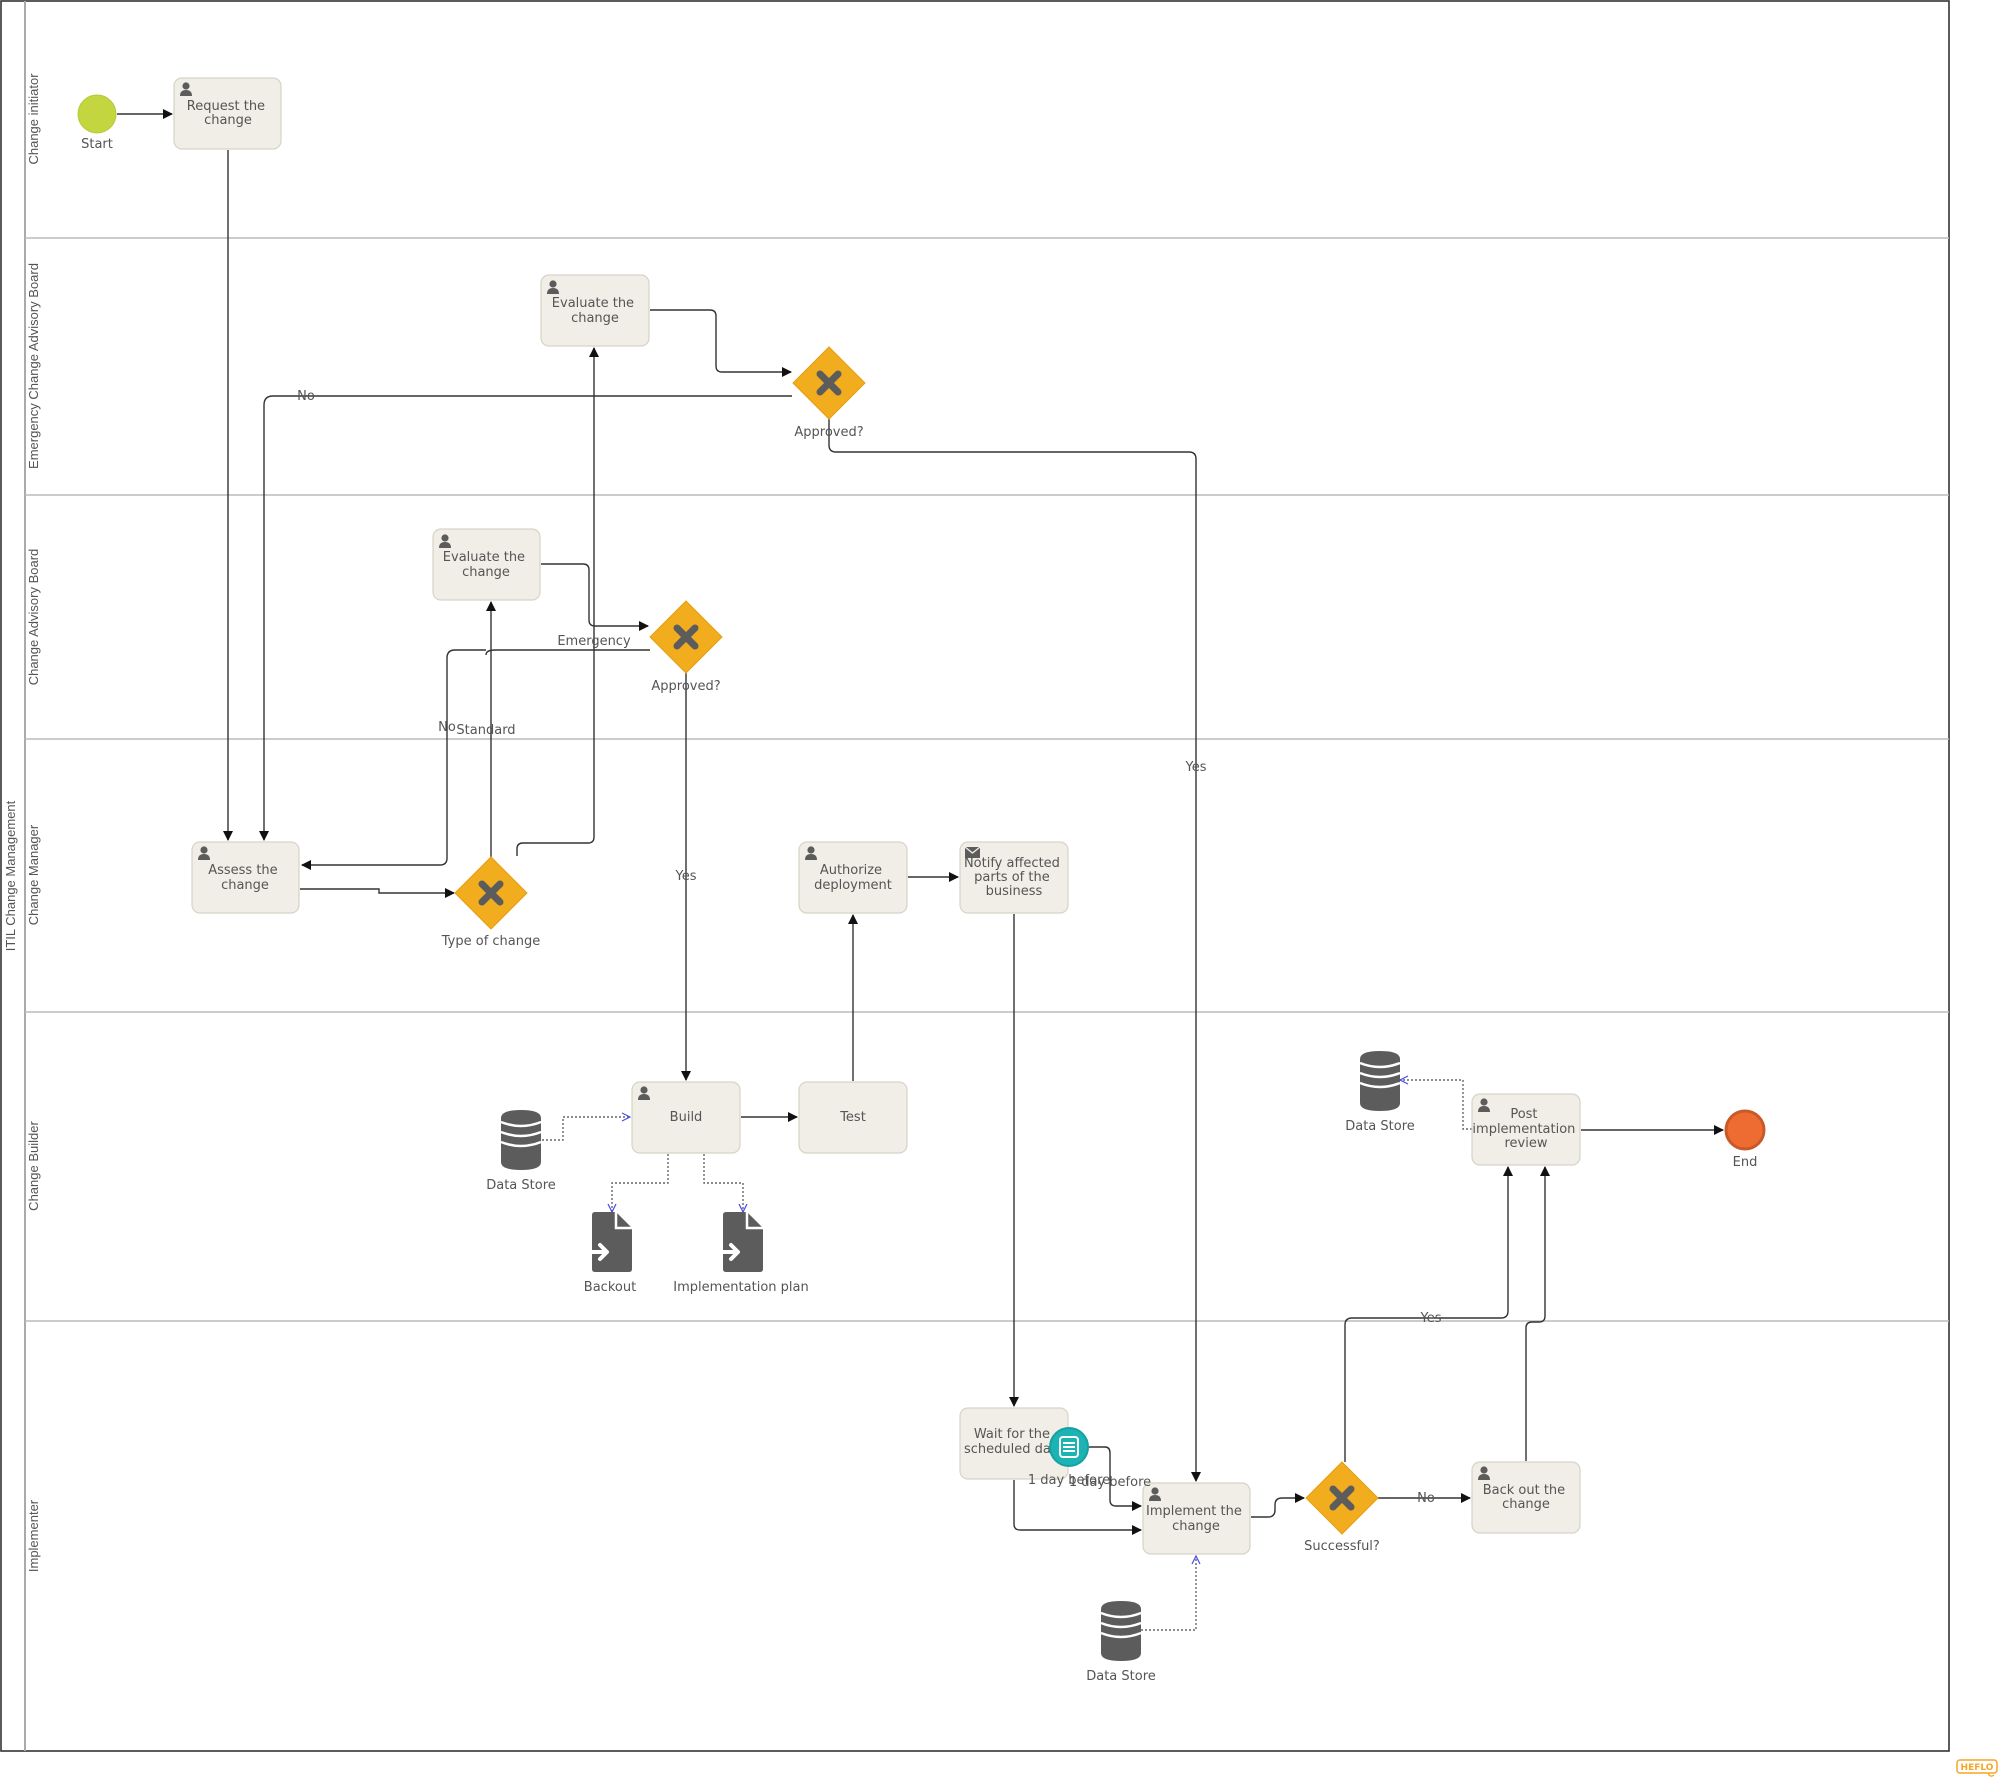 The width and height of the screenshot is (2000, 1780). I want to click on lane-label-implementer: Implementer, so click(33, 1535).